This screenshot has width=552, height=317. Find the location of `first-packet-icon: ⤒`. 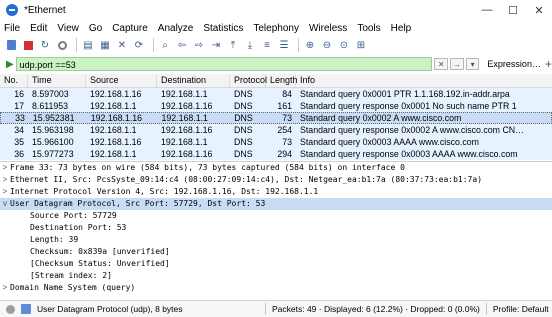

first-packet-icon: ⤒ is located at coordinates (233, 45).